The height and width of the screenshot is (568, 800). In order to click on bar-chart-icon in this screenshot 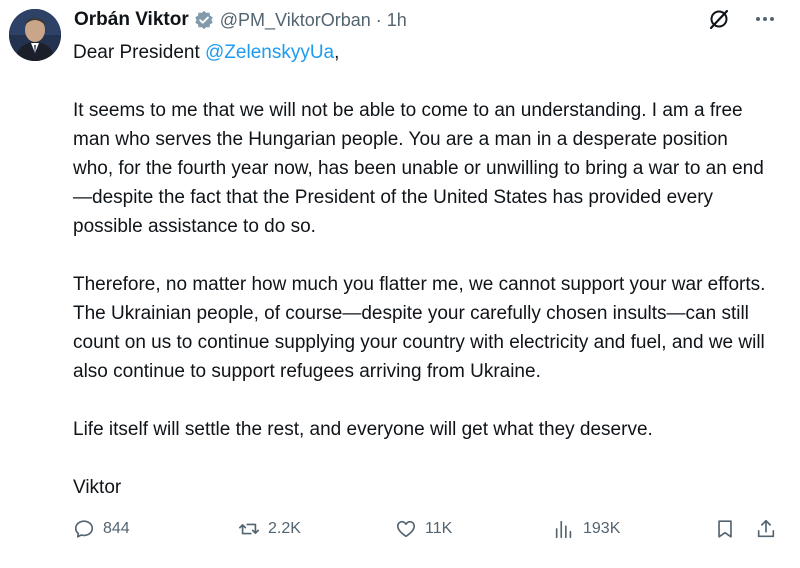, I will do `click(563, 529)`.